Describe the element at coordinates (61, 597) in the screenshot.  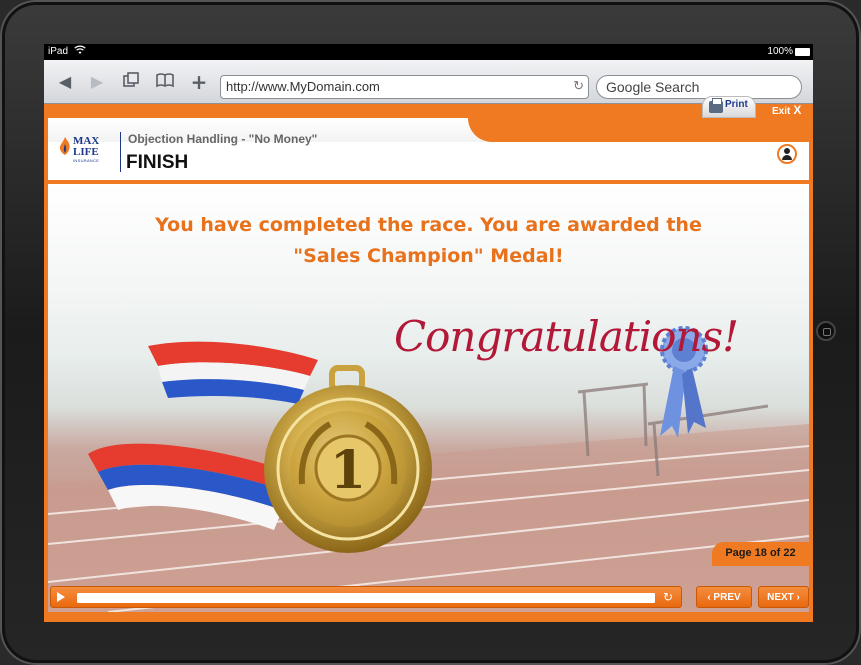
I see `play-icon` at that location.